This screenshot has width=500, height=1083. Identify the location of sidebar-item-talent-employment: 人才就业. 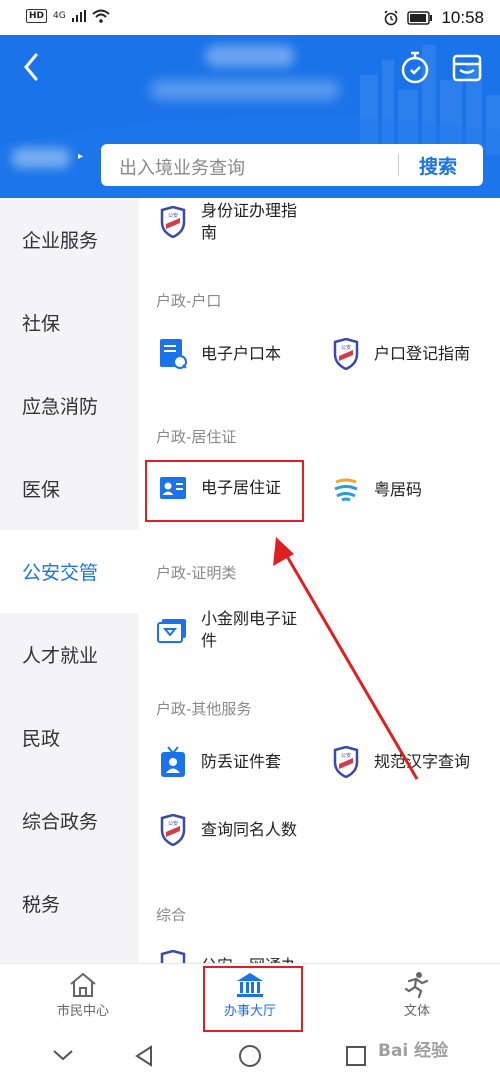
(69, 654).